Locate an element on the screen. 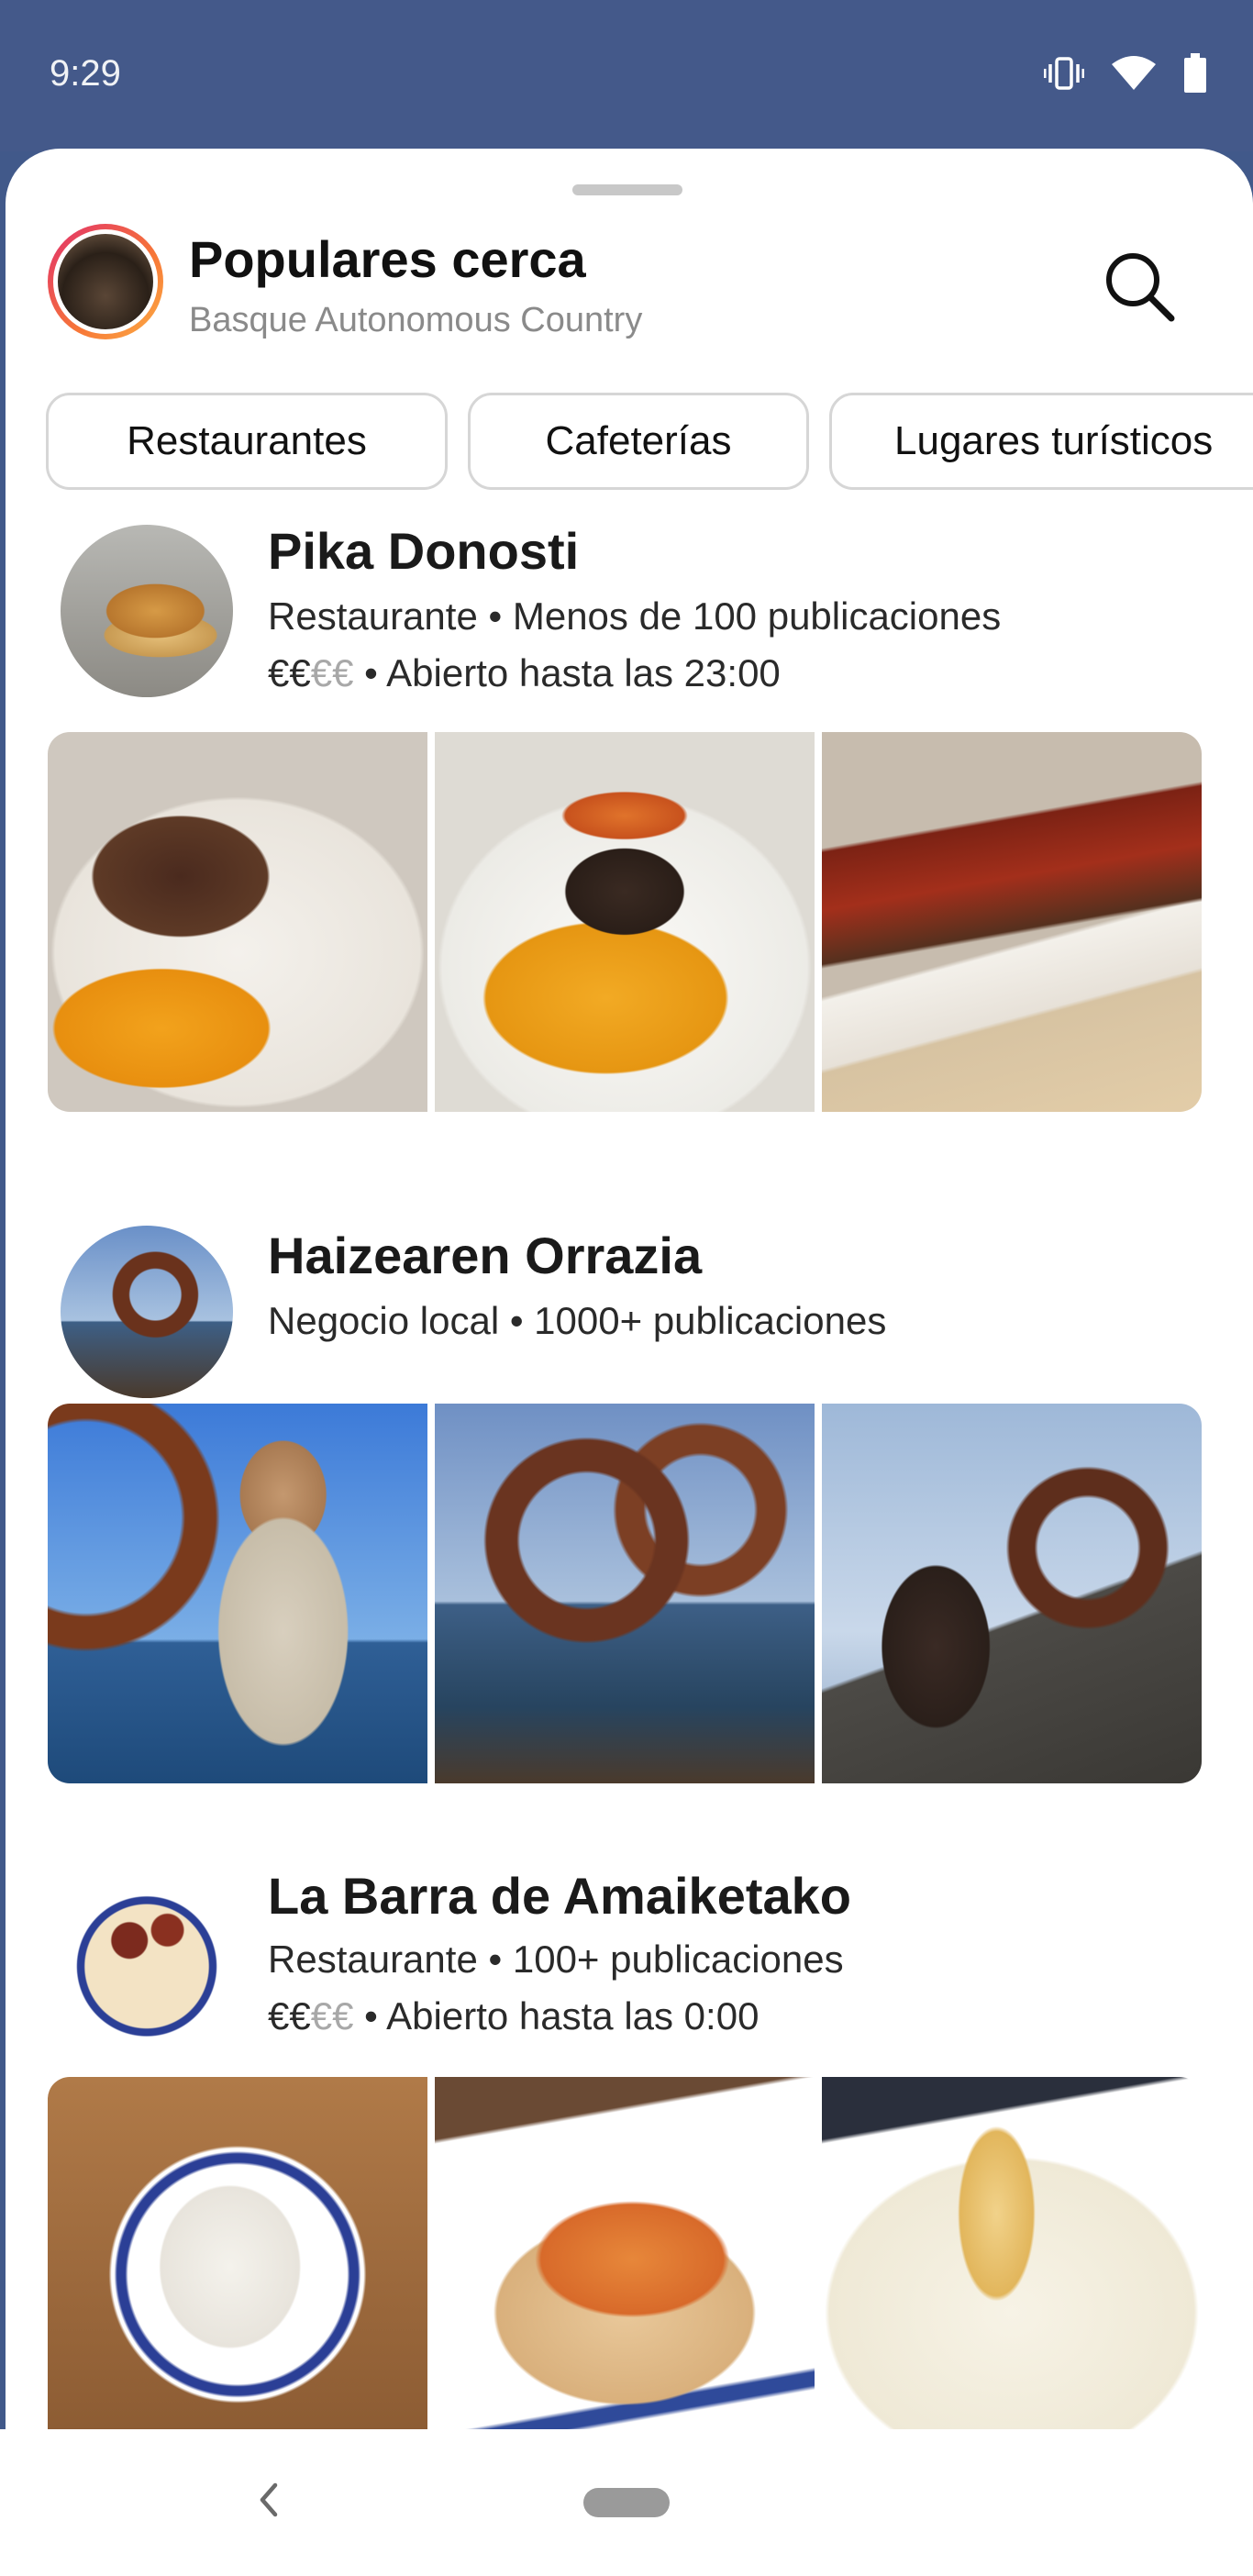 This screenshot has width=1253, height=2576. search-icon is located at coordinates (1139, 288).